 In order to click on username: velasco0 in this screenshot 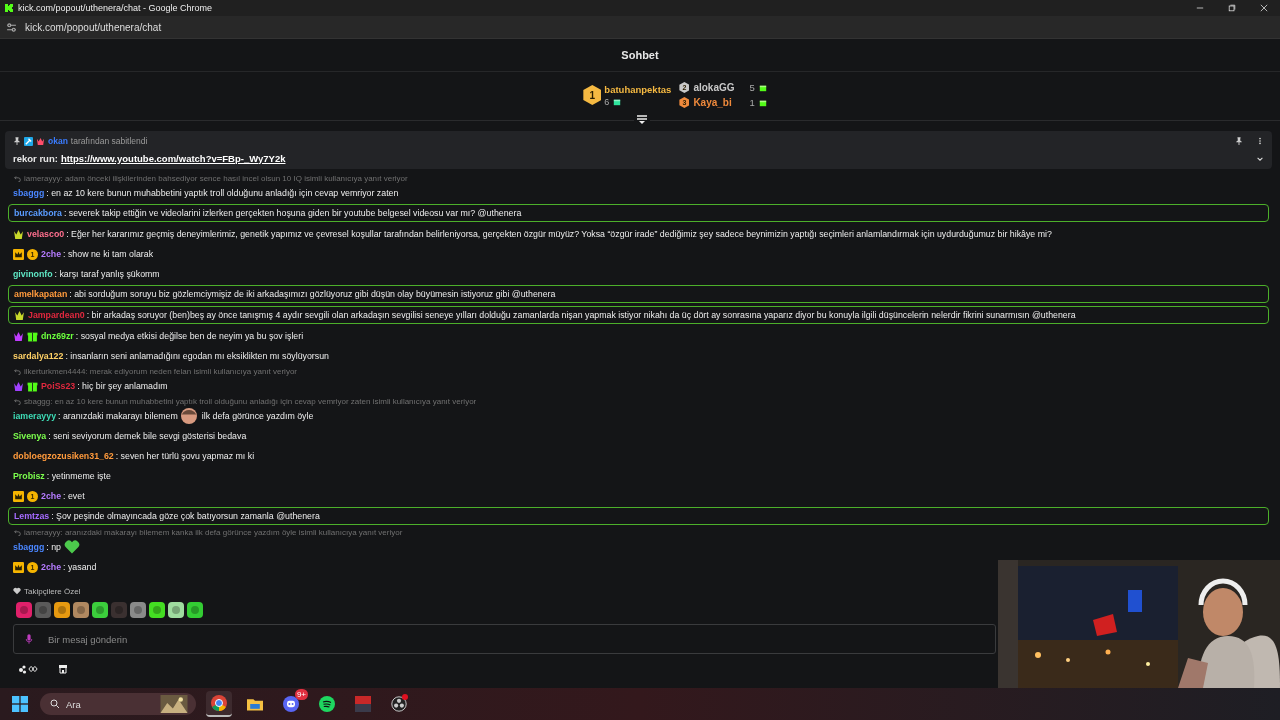, I will do `click(46, 234)`.